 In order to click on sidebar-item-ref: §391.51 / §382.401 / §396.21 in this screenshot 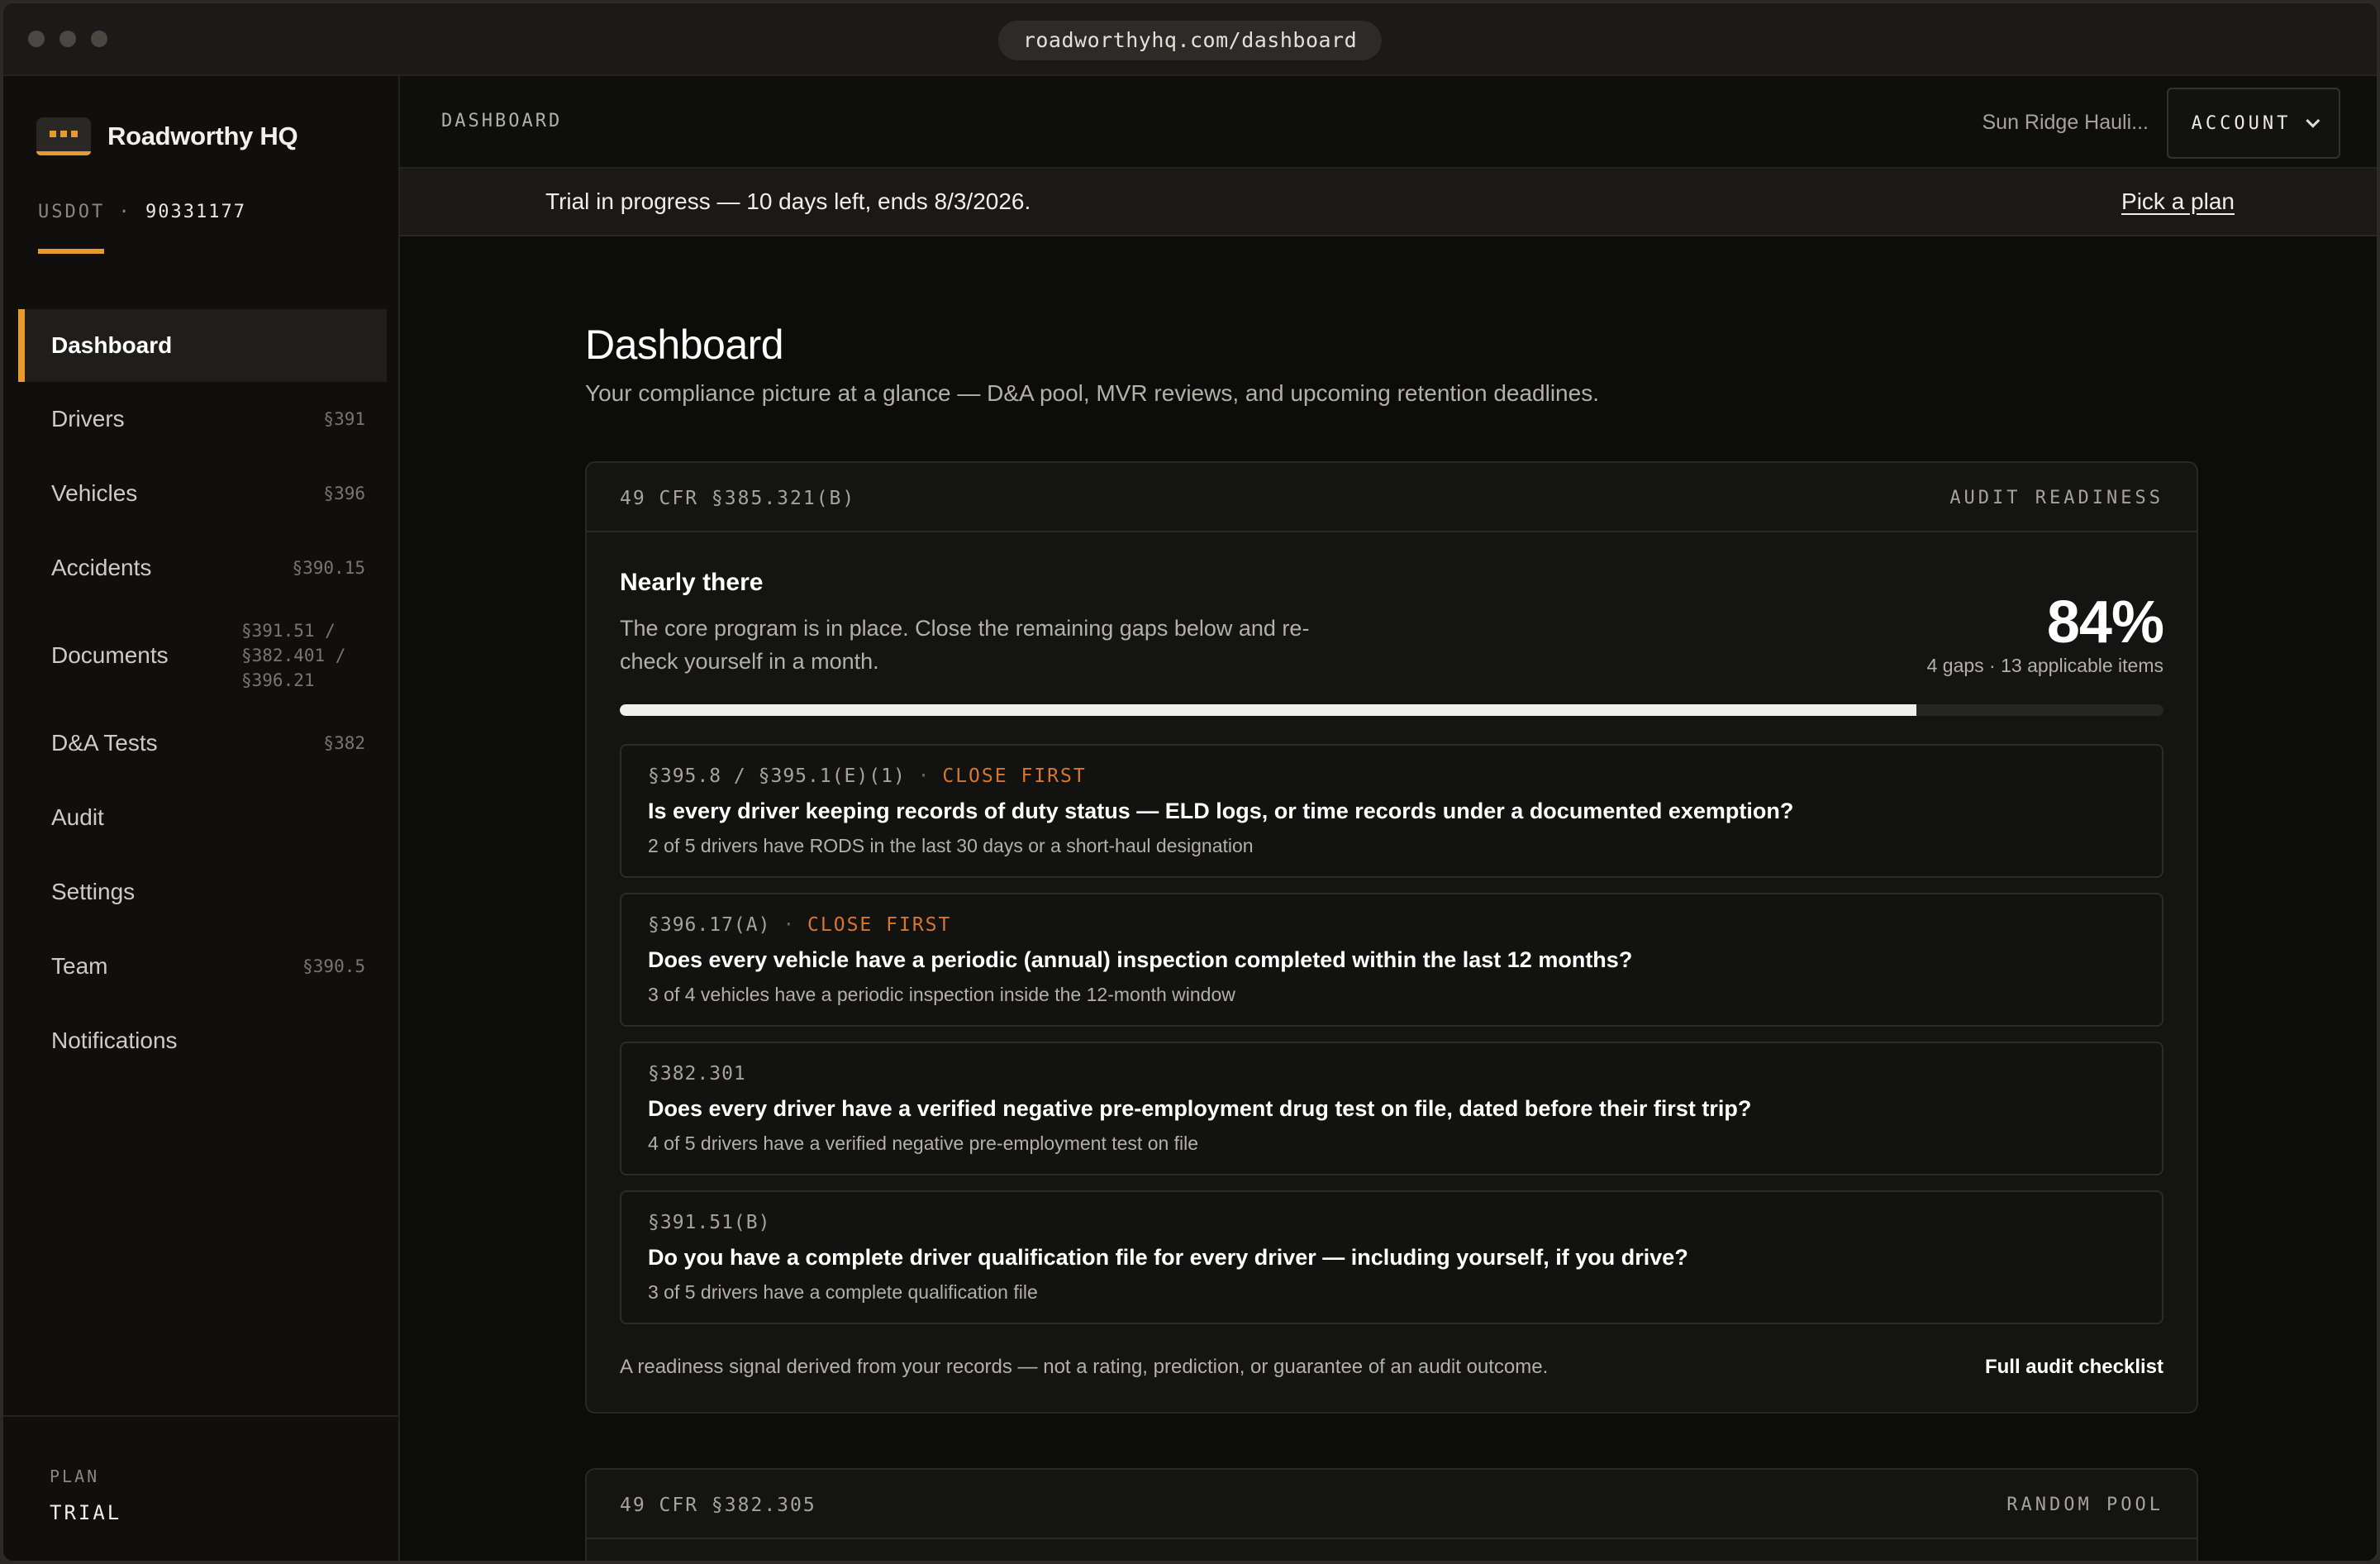, I will do `click(293, 655)`.